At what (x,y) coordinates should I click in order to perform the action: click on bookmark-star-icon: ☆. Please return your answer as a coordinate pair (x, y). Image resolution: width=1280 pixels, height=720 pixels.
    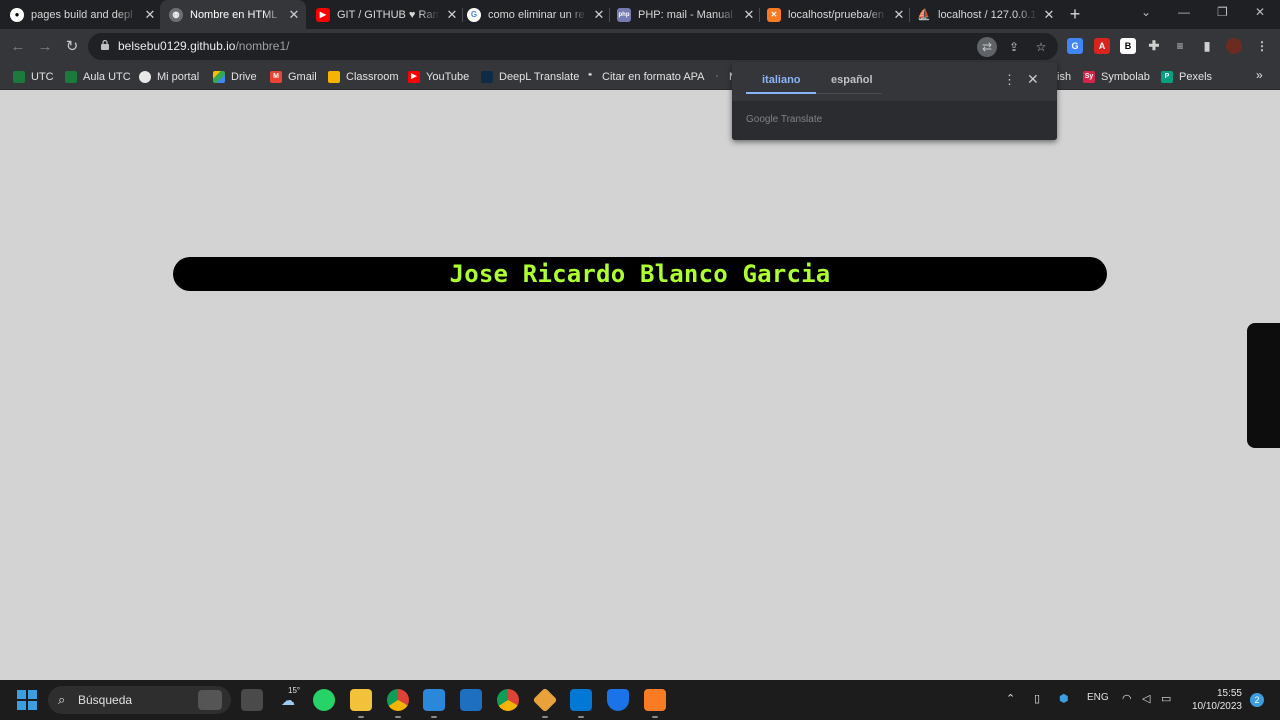
    Looking at the image, I should click on (1041, 47).